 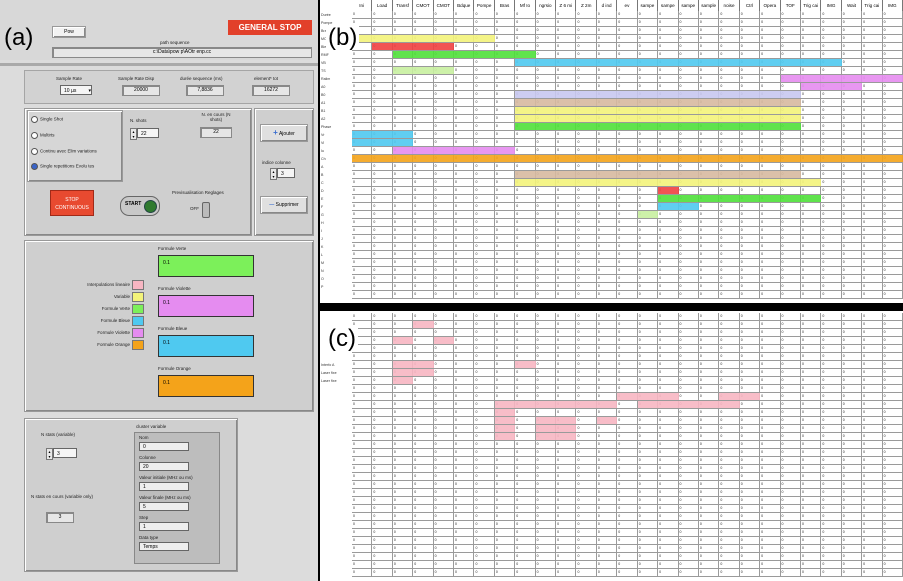 I want to click on mode-radio-1: Multirts, so click(x=43, y=135).